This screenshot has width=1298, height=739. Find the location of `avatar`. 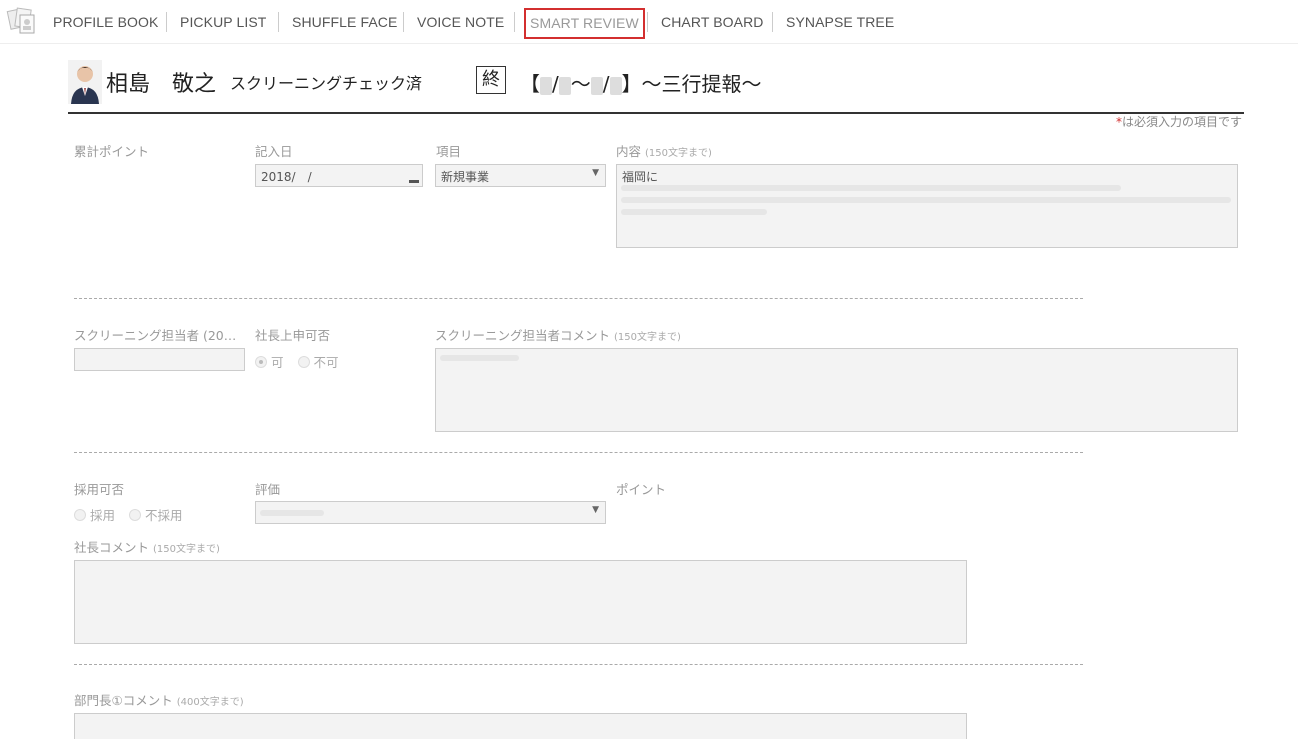

avatar is located at coordinates (85, 82).